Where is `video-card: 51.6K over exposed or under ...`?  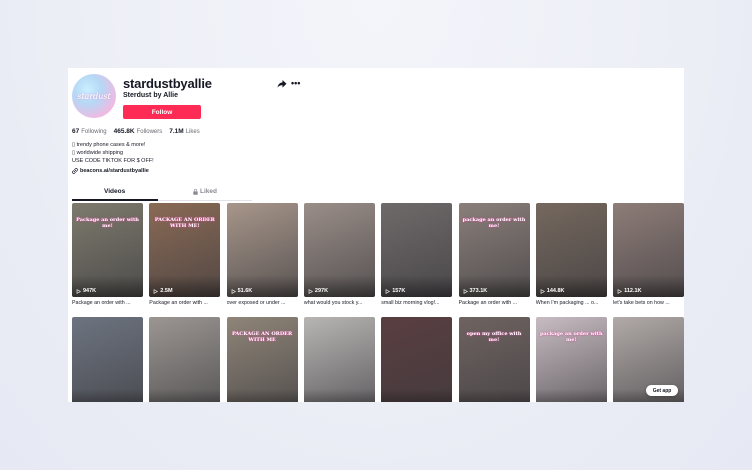
video-card: 51.6K over exposed or under ... is located at coordinates (262, 254).